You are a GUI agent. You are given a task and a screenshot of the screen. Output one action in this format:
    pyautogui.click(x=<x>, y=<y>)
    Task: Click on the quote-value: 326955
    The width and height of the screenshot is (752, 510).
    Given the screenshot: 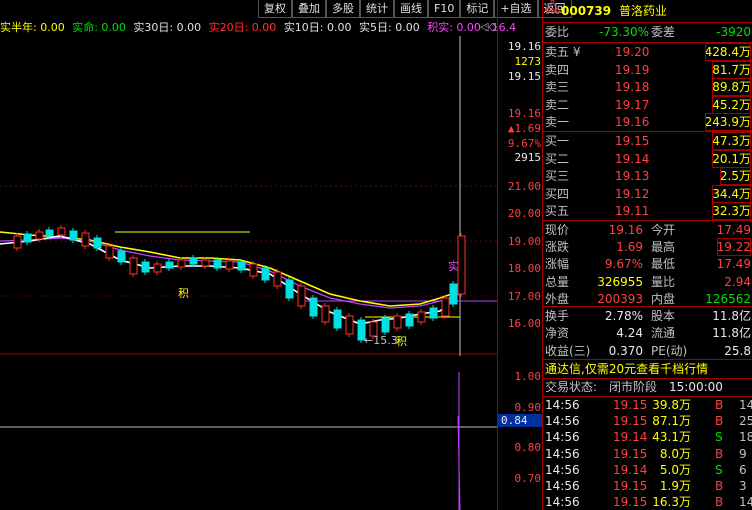 What is the action you would take?
    pyautogui.click(x=620, y=281)
    